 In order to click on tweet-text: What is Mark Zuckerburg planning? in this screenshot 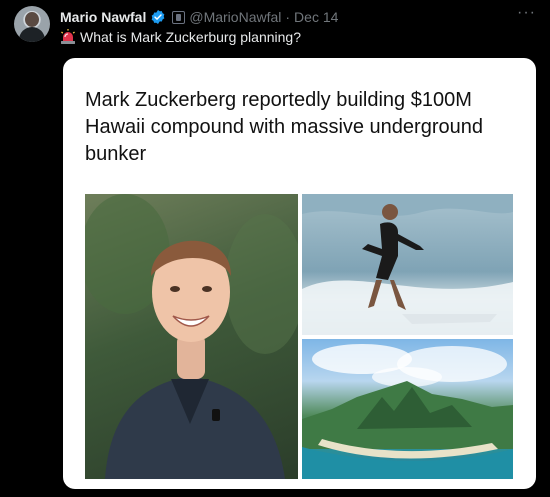, I will do `click(180, 37)`.